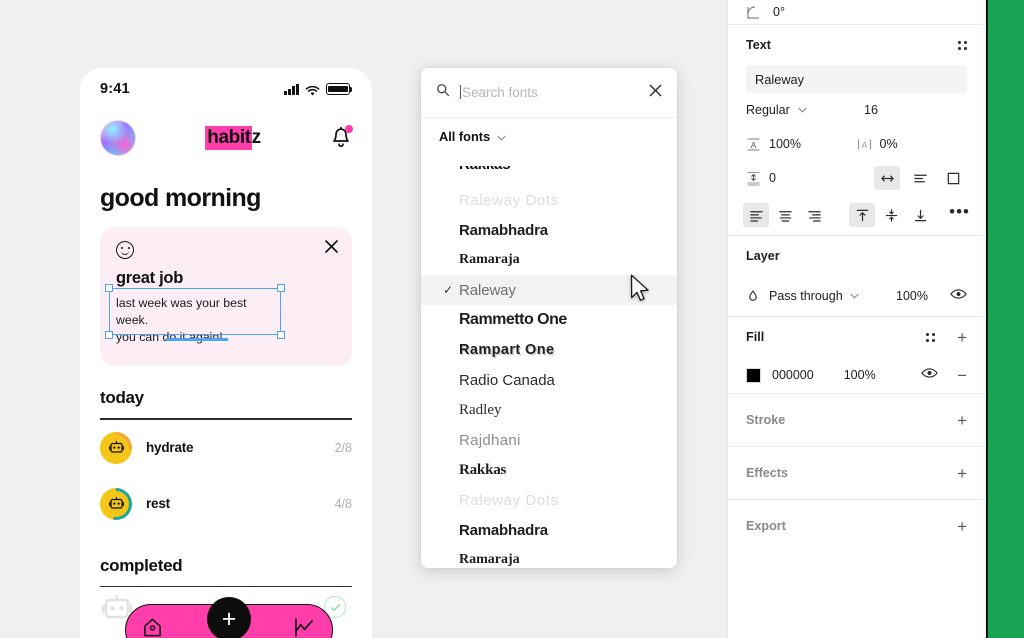 The height and width of the screenshot is (638, 1024). Describe the element at coordinates (920, 215) in the screenshot. I see `align-bottom-icon` at that location.